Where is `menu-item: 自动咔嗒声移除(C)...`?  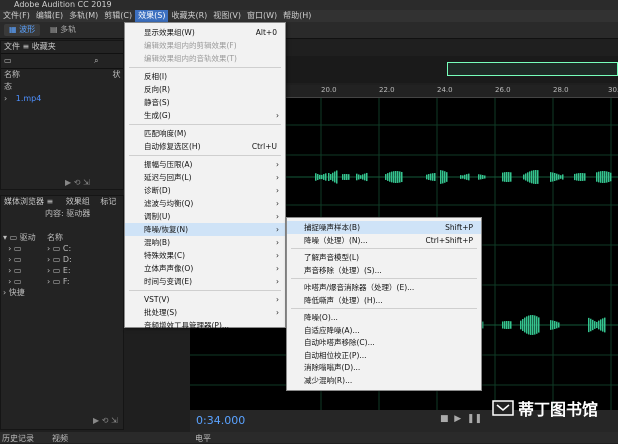 menu-item: 自动咔嗒声移除(C)... is located at coordinates (384, 342).